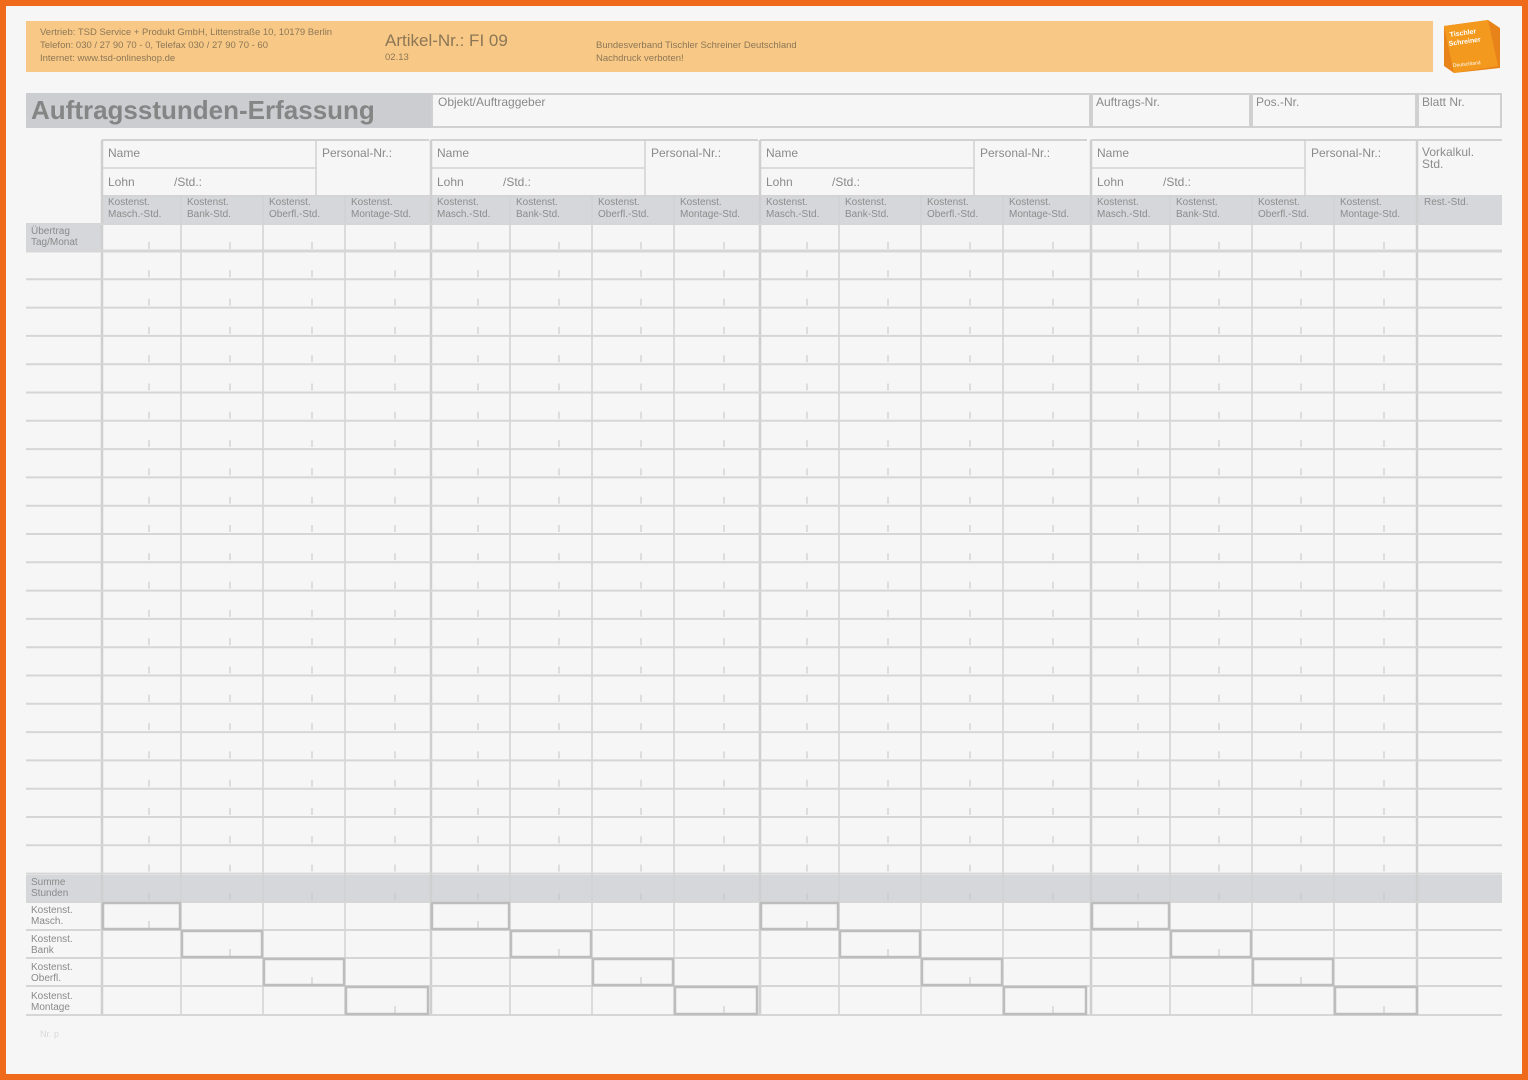 This screenshot has height=1080, width=1528. I want to click on kostenst-montage-label: Kostenst. Montage, so click(52, 1002).